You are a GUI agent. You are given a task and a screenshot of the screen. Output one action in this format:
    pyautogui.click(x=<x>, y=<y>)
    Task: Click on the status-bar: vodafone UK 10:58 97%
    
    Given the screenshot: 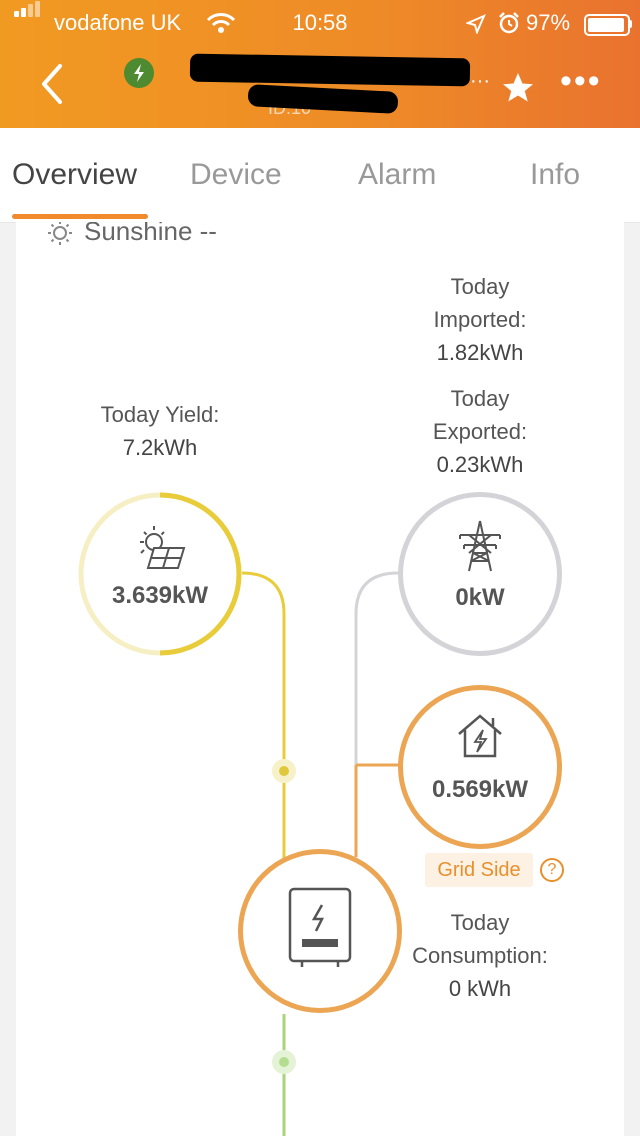 What is the action you would take?
    pyautogui.click(x=320, y=18)
    